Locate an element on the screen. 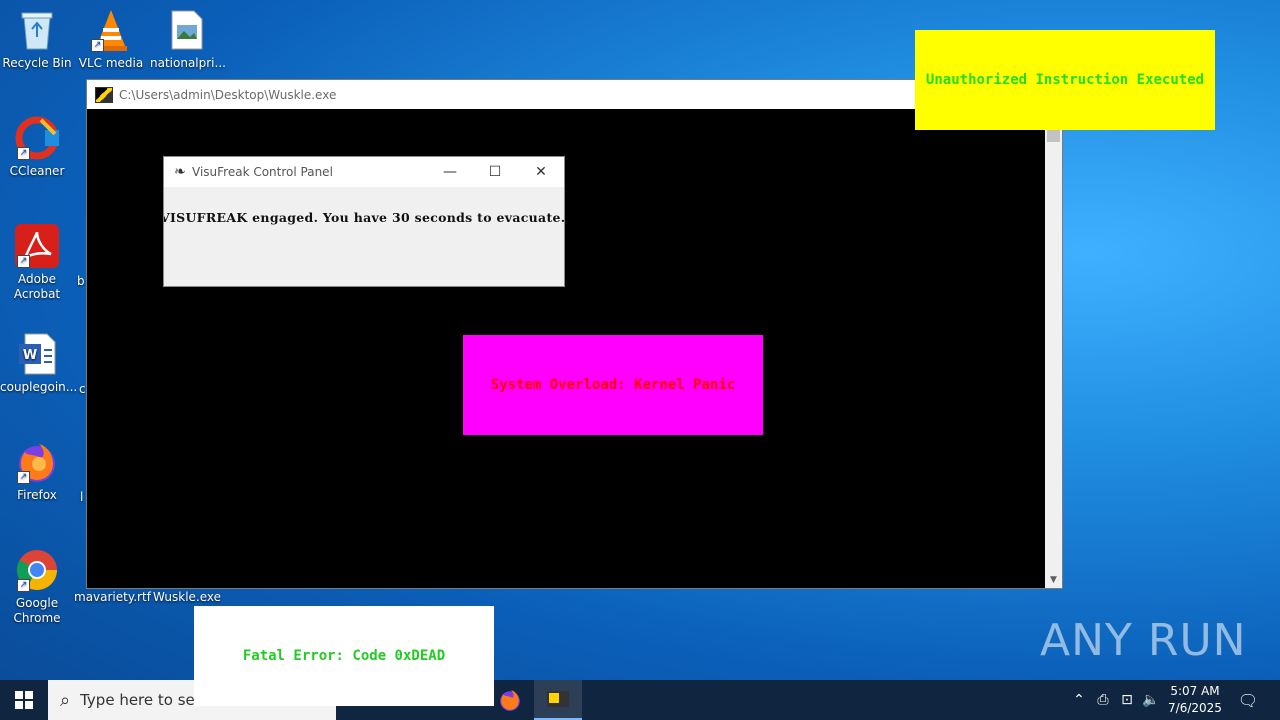 This screenshot has width=1280, height=720. ccleaner-icon: ↗ is located at coordinates (37, 138).